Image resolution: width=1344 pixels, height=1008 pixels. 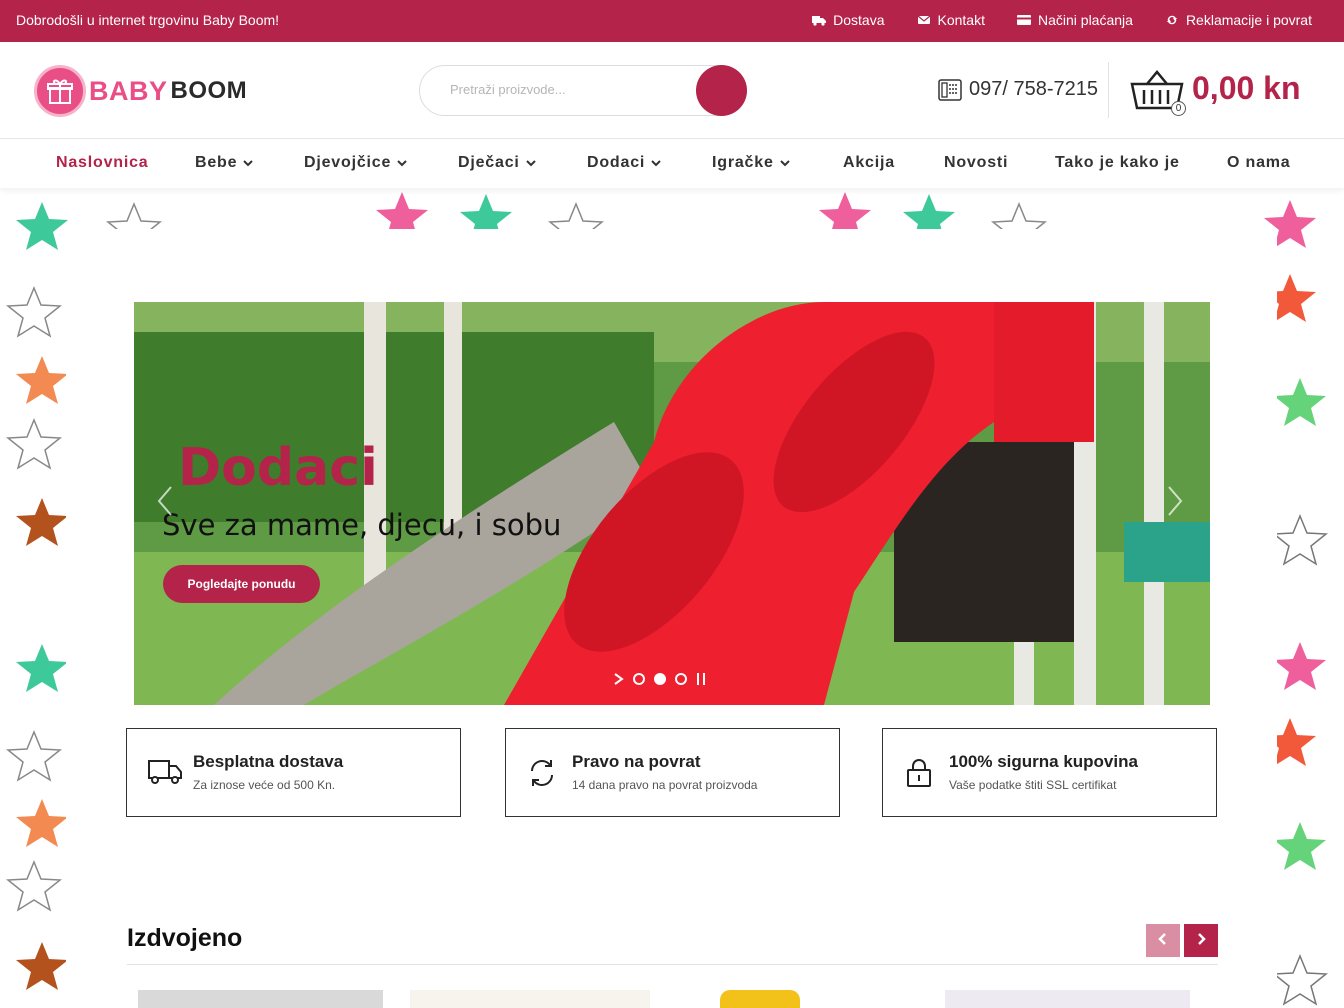 What do you see at coordinates (1034, 89) in the screenshot?
I see `phone-number: 097/ 758-7215` at bounding box center [1034, 89].